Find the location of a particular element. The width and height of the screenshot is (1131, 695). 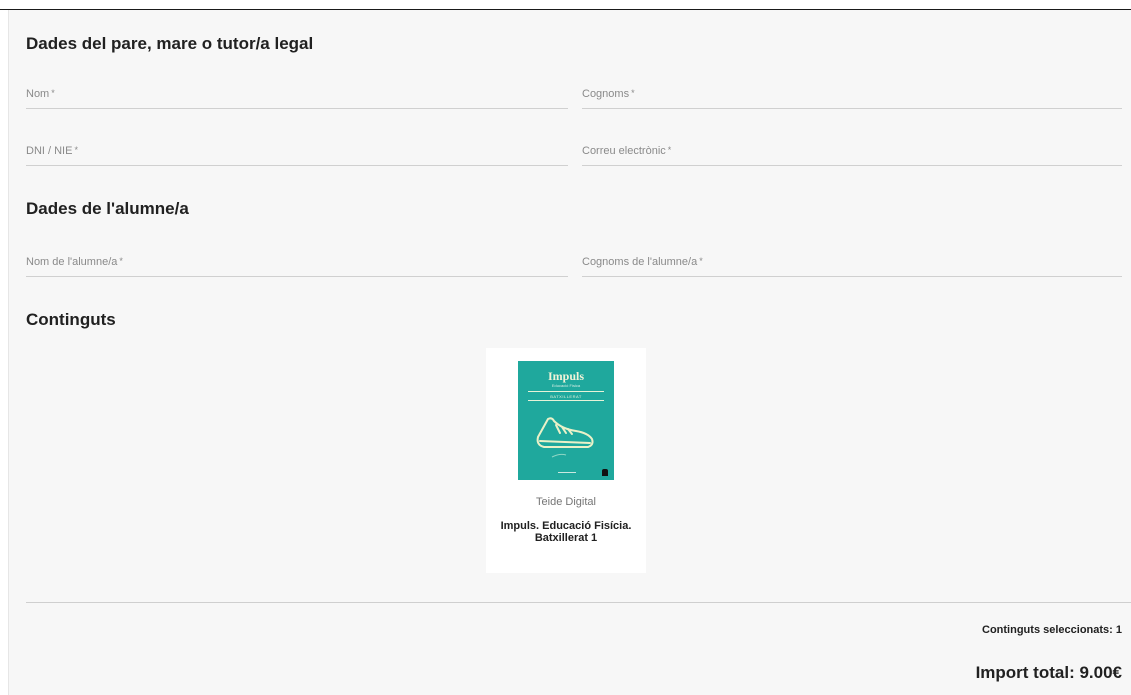

cover-subtitle: Educació Física is located at coordinates (566, 385).